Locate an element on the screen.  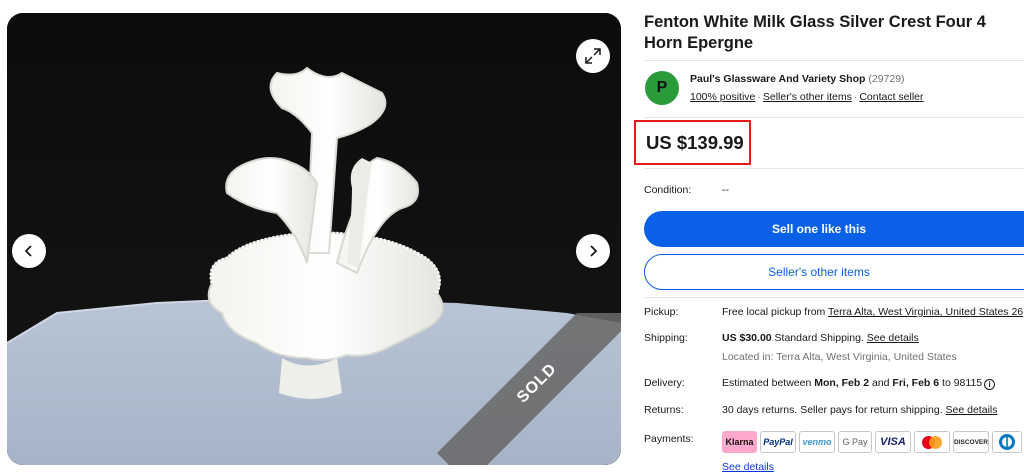
sold-ribbon: SOLD is located at coordinates (524, 389).